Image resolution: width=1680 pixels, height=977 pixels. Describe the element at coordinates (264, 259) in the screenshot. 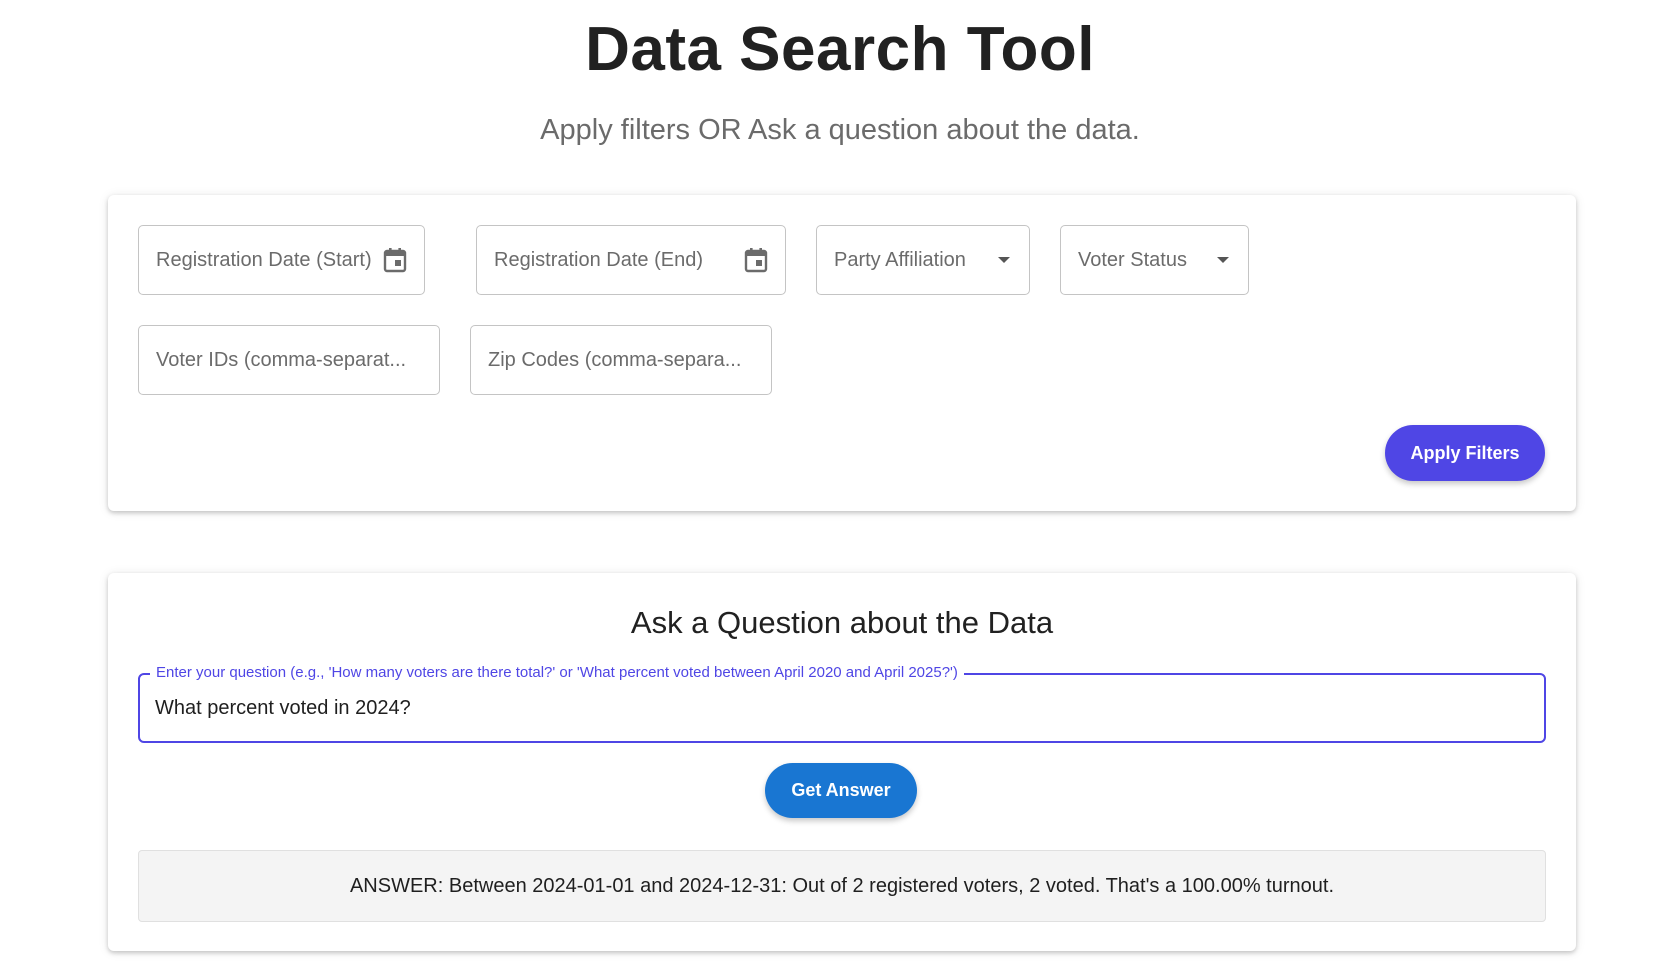

I see `registration-date-start-label: Registration Date (Start)` at that location.